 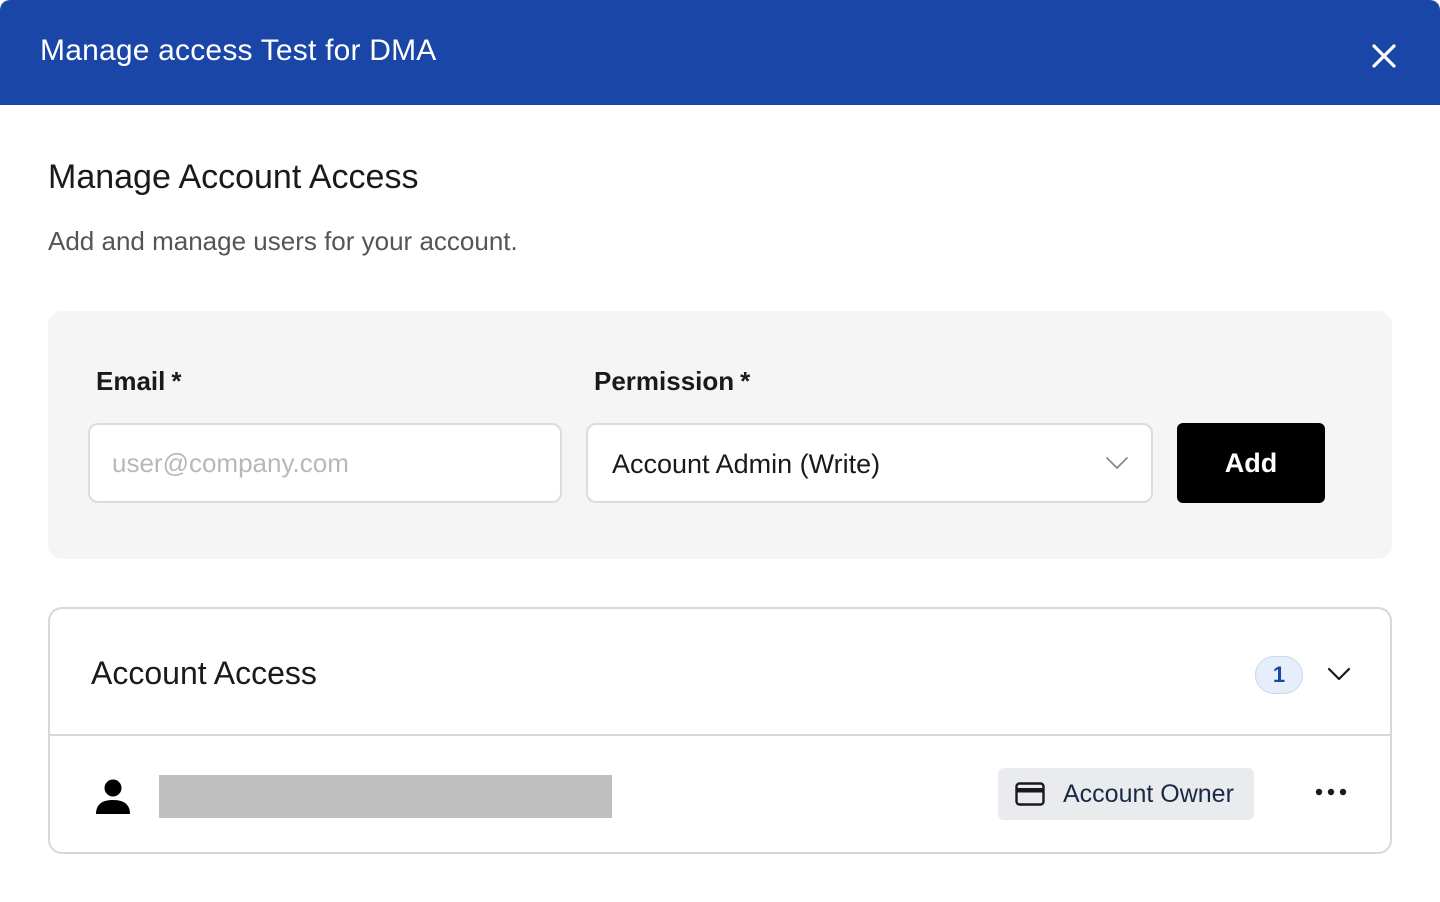 I want to click on permission-select: Account Admin (Write), so click(x=869, y=463).